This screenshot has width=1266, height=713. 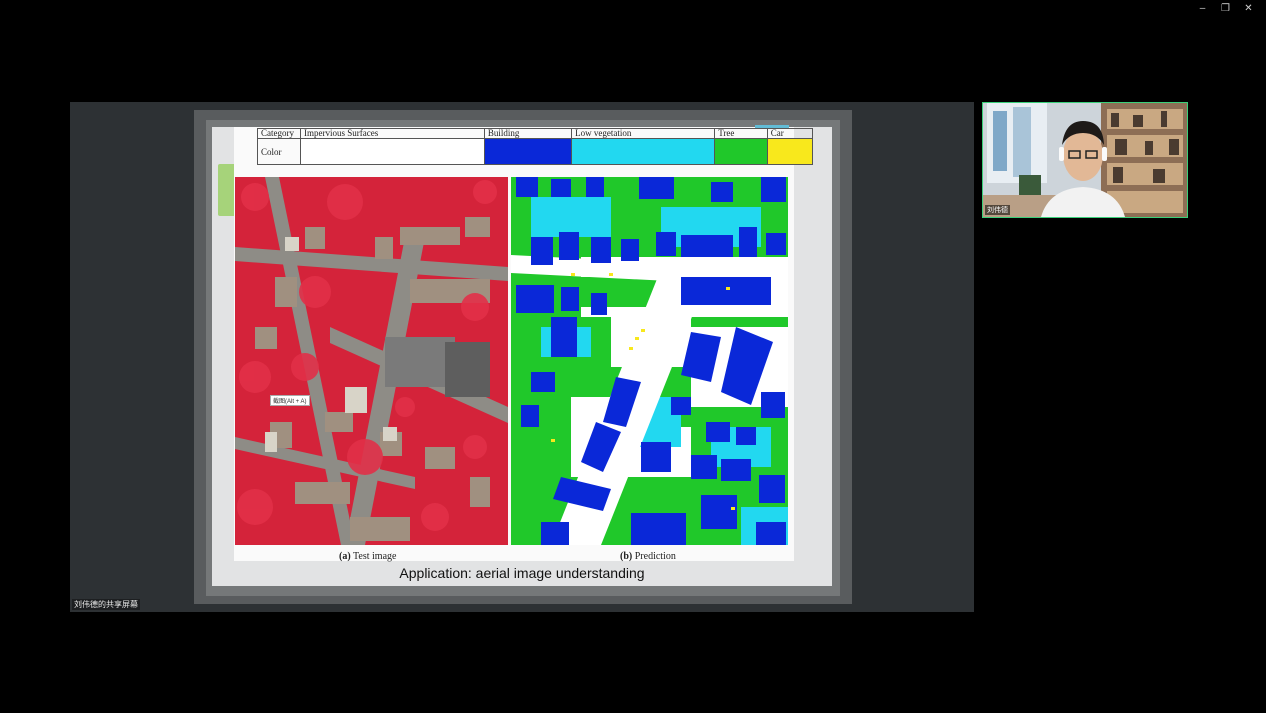 I want to click on legend-row-label: Color, so click(x=279, y=151).